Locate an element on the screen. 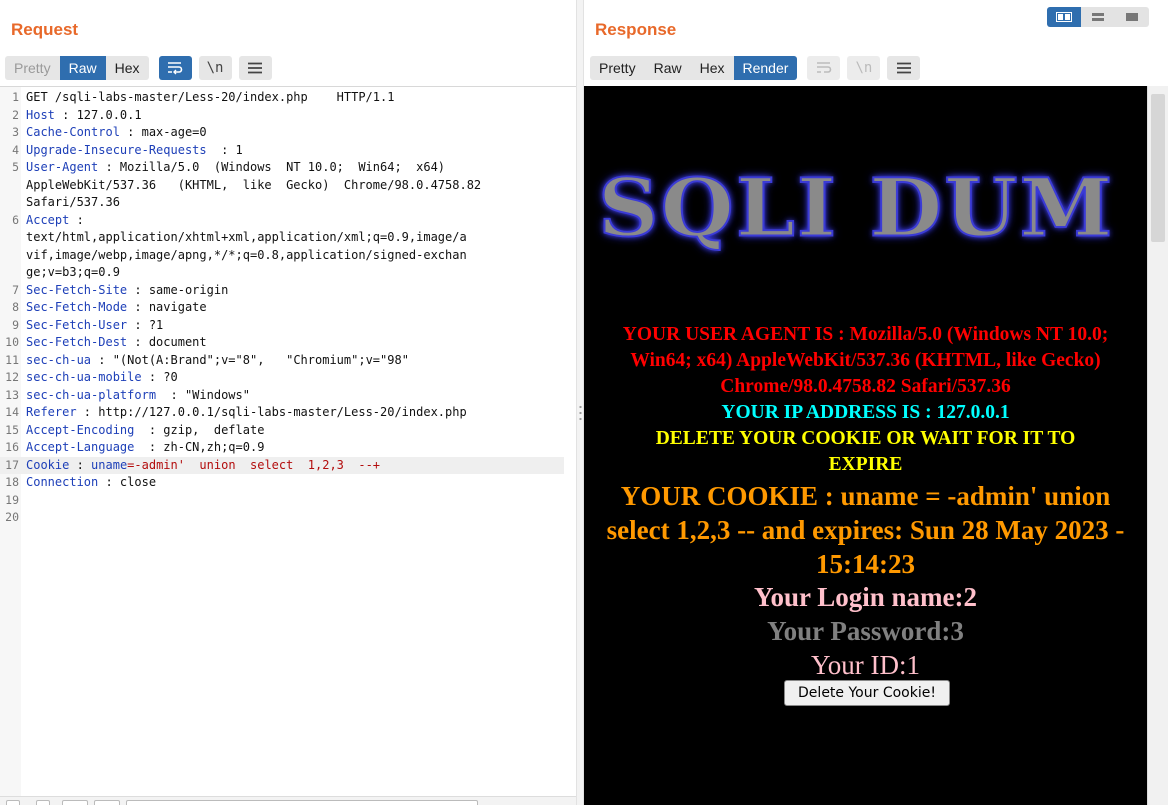 The image size is (1168, 805). header-value: : "Windows" is located at coordinates (203, 394).